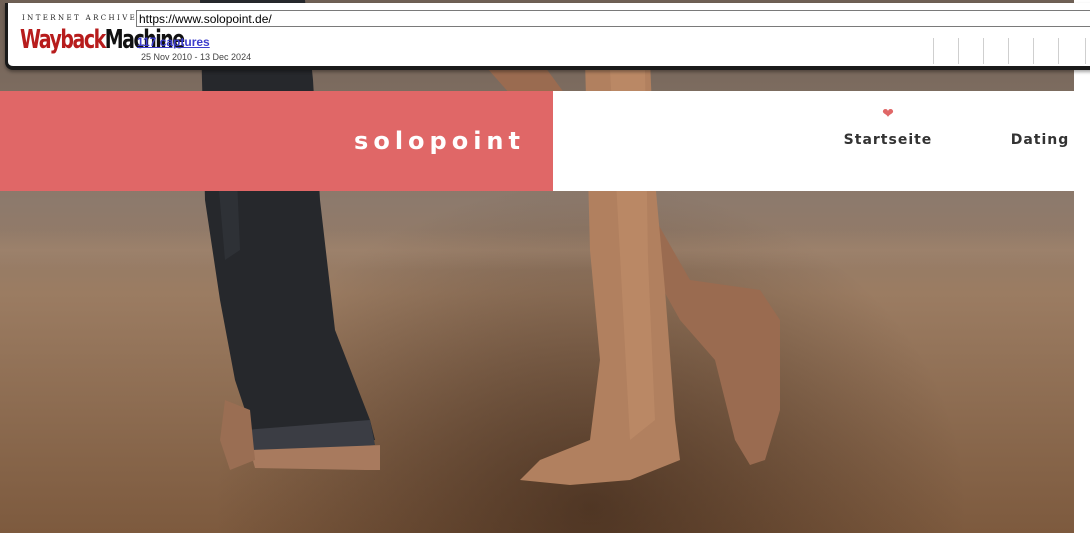  What do you see at coordinates (63, 40) in the screenshot?
I see `wayback-wordmark-red: Wayback` at bounding box center [63, 40].